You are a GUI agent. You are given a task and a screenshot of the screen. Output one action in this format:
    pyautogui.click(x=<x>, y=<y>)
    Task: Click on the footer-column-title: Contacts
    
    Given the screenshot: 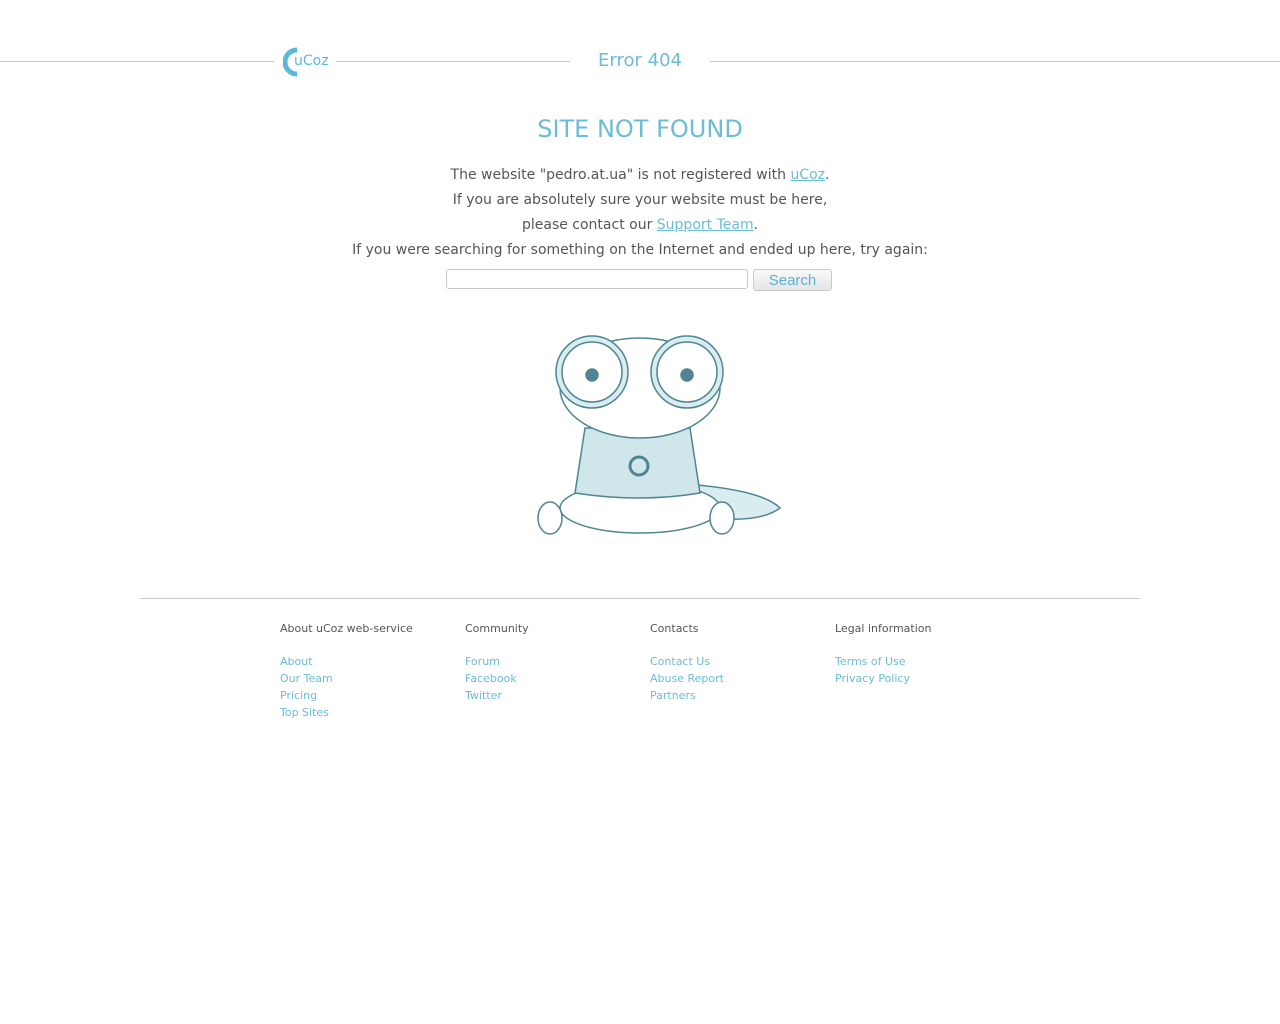 What is the action you would take?
    pyautogui.click(x=674, y=628)
    